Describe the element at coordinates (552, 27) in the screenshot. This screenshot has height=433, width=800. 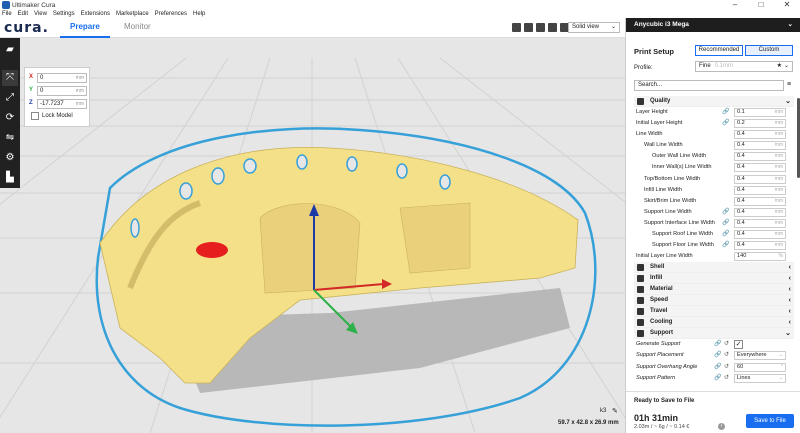
I see `view-left-icon` at that location.